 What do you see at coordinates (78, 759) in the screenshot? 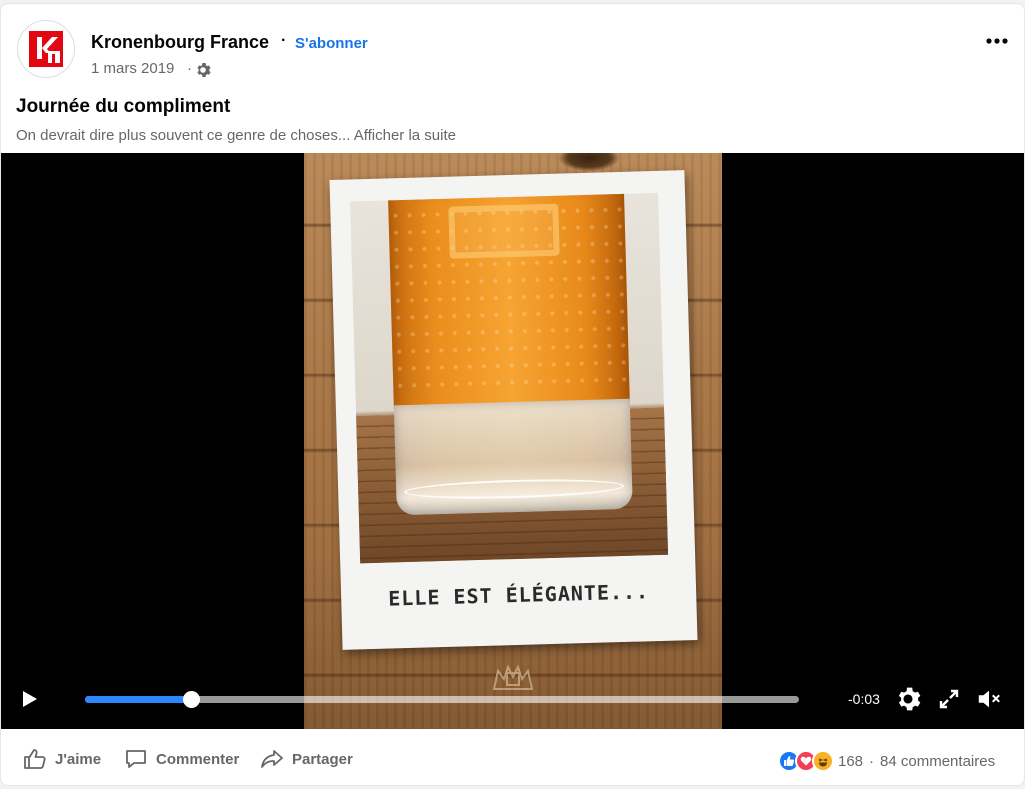
I see `like-label: J'aime` at bounding box center [78, 759].